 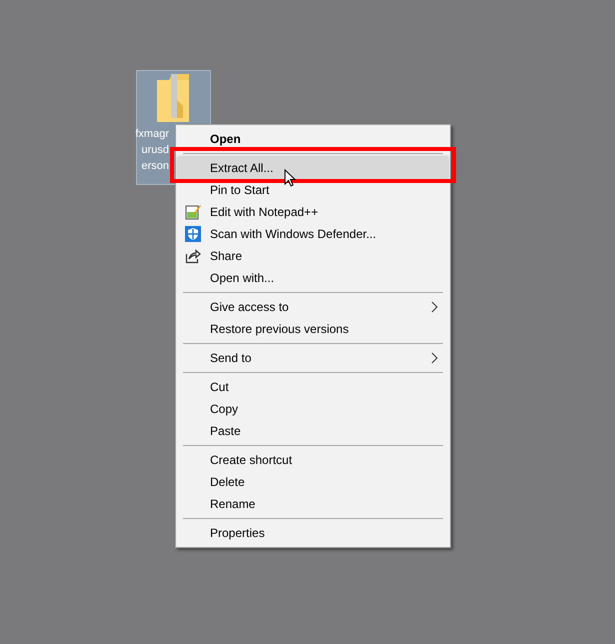 What do you see at coordinates (193, 234) in the screenshot?
I see `shield-icon` at bounding box center [193, 234].